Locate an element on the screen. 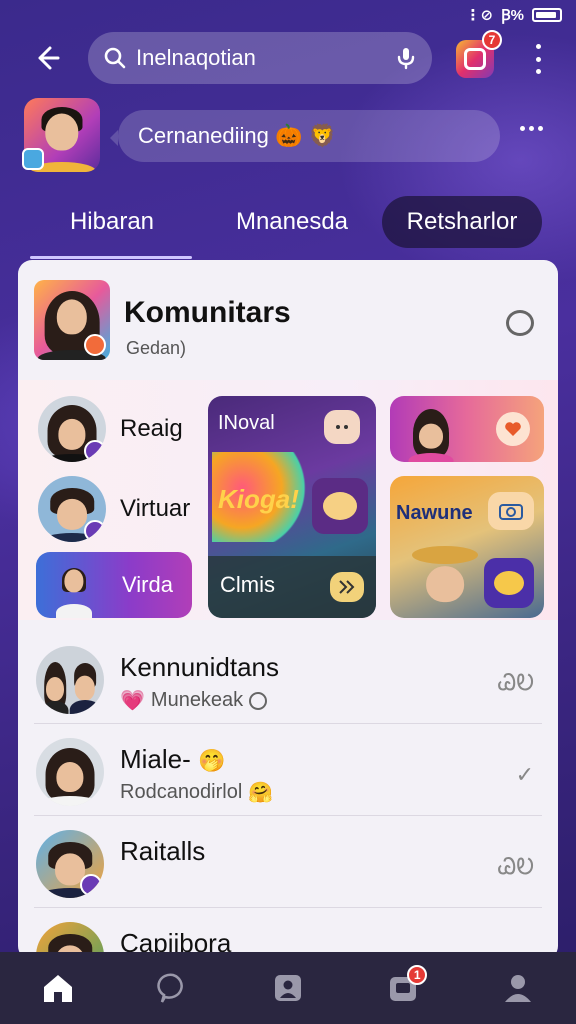 This screenshot has width=576, height=1024. camera-icon is located at coordinates (511, 511).